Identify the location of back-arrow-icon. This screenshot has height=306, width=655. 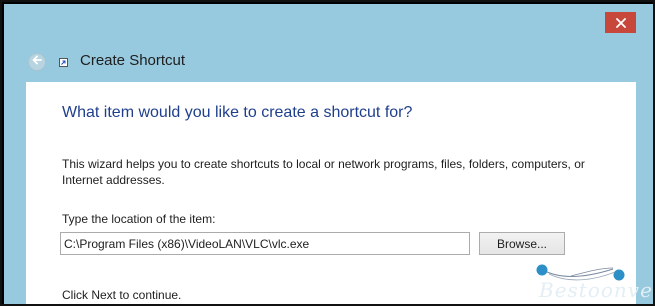
(37, 62).